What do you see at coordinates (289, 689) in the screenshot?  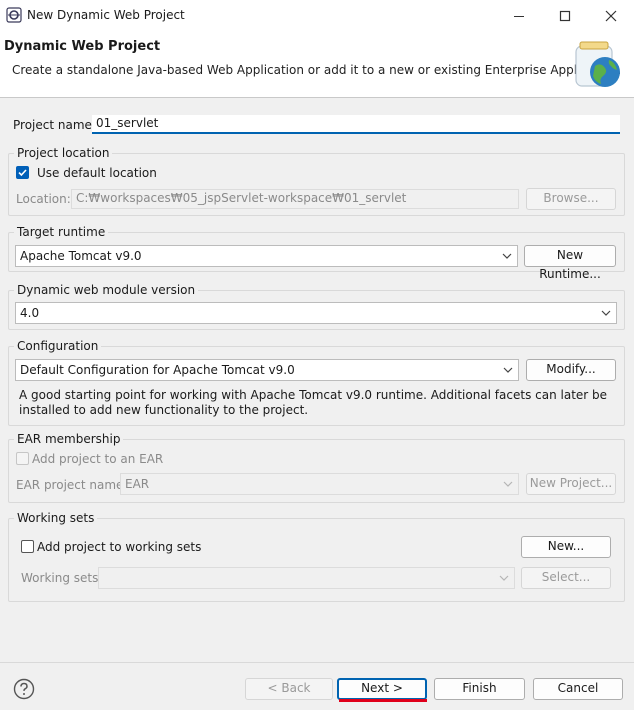 I see `back-button: < Back` at bounding box center [289, 689].